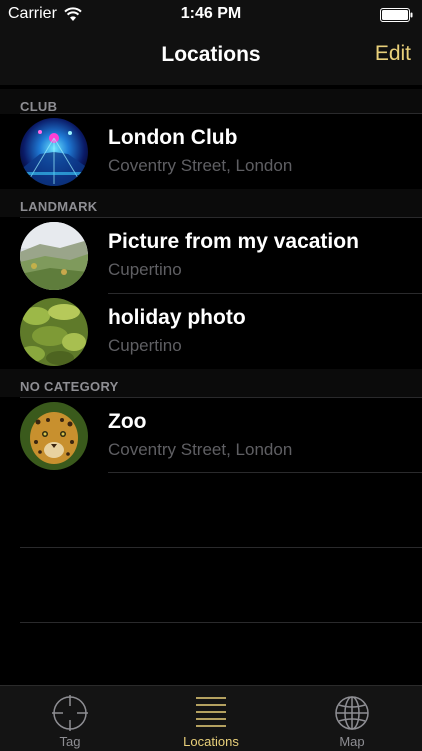 The height and width of the screenshot is (751, 422). What do you see at coordinates (54, 436) in the screenshot?
I see `jaguar-photo-thumbnail` at bounding box center [54, 436].